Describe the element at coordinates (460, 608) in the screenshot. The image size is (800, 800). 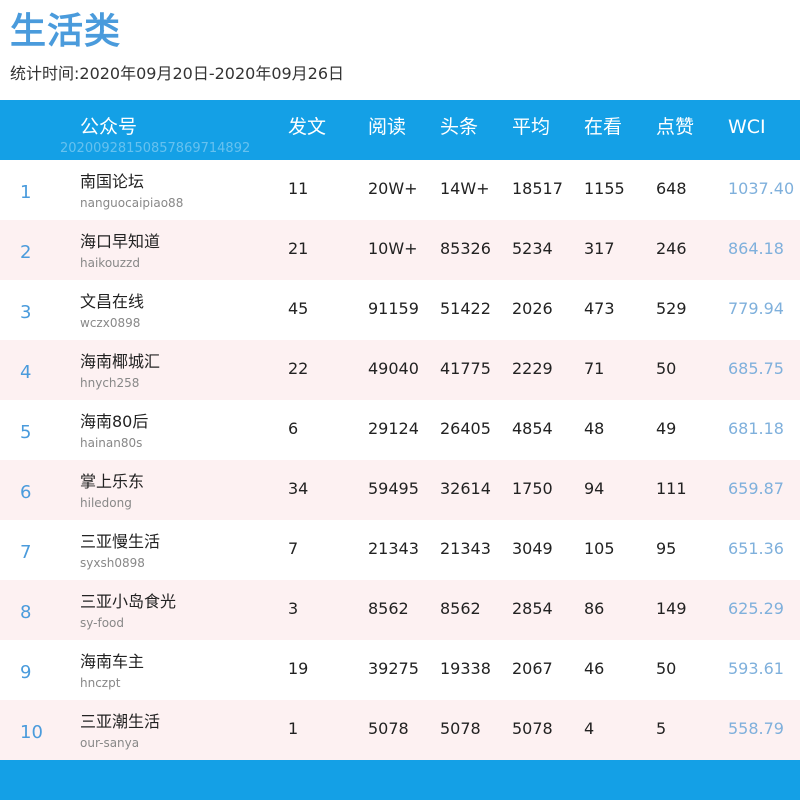
I see `cell-headline: 8562` at that location.